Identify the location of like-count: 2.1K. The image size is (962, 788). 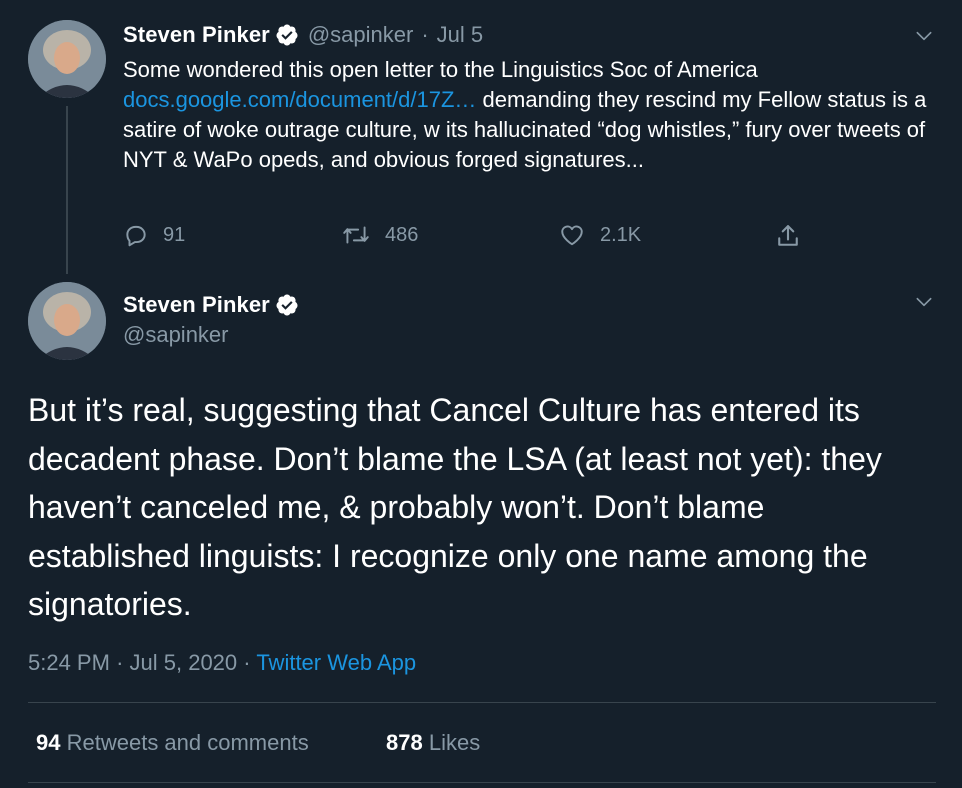
(621, 234).